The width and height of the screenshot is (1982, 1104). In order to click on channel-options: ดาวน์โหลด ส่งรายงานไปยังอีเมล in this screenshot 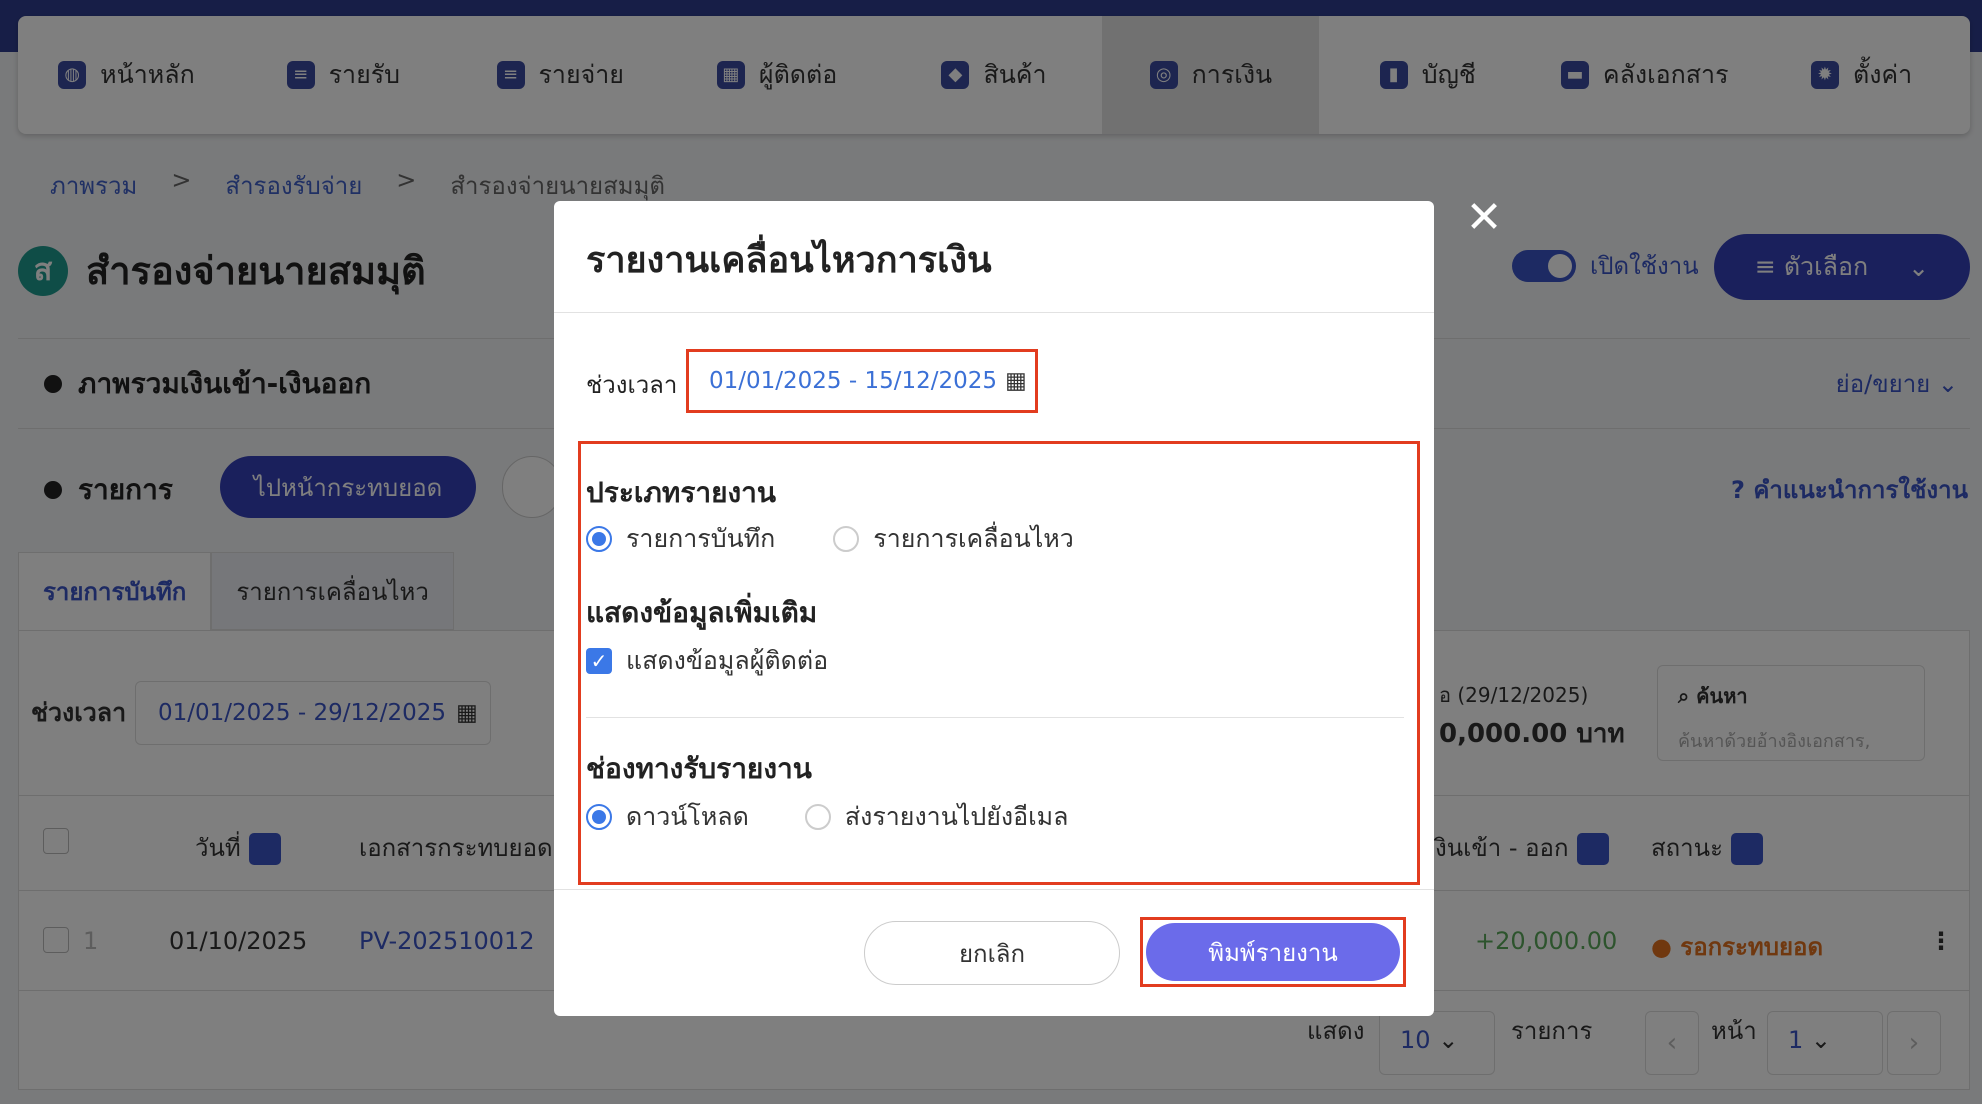, I will do `click(827, 817)`.